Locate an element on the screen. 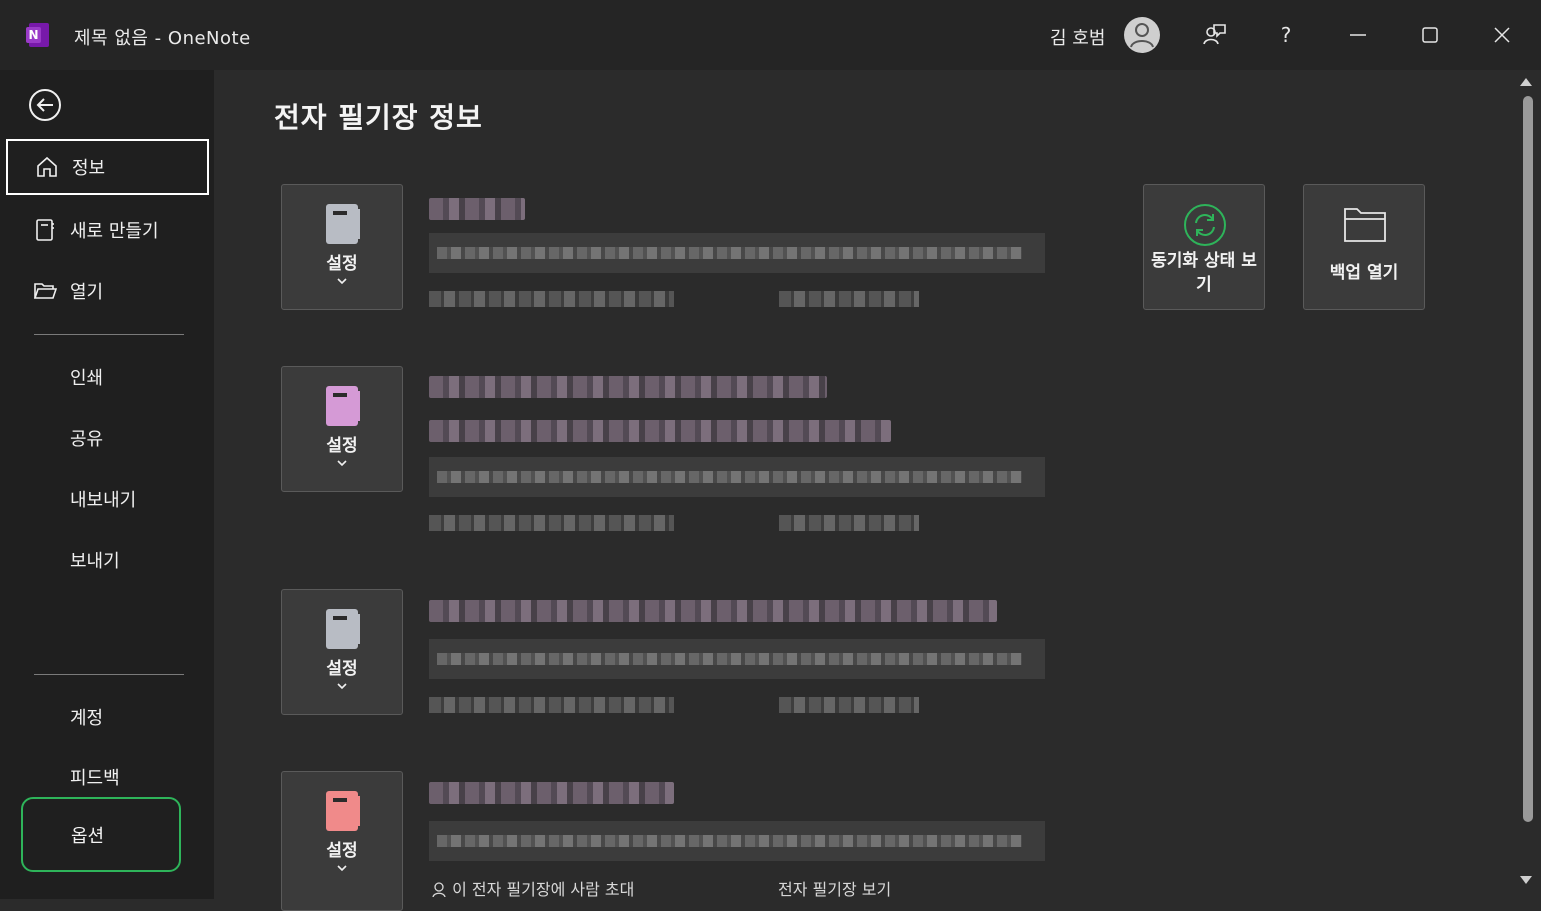 The height and width of the screenshot is (911, 1541). minimize-icon is located at coordinates (1358, 35).